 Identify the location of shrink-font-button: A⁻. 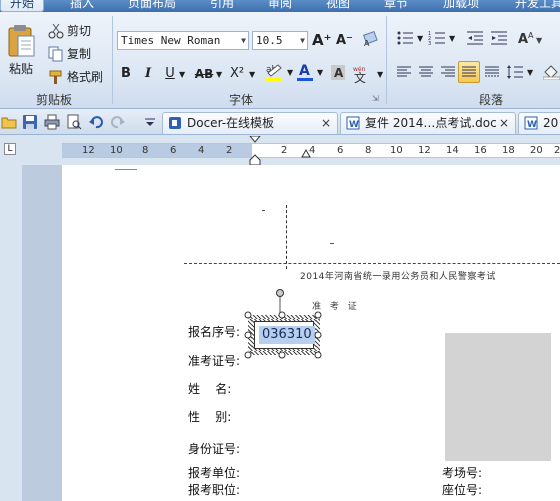
(344, 40).